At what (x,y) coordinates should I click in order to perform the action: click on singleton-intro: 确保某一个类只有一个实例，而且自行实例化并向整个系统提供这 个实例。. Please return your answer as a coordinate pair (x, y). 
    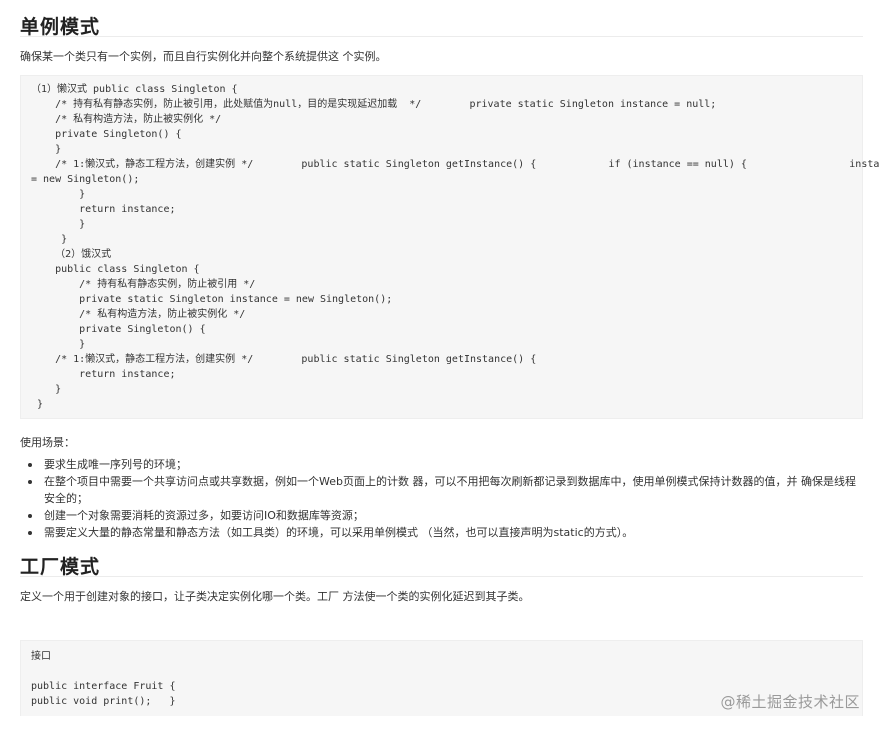
    Looking at the image, I should click on (203, 56).